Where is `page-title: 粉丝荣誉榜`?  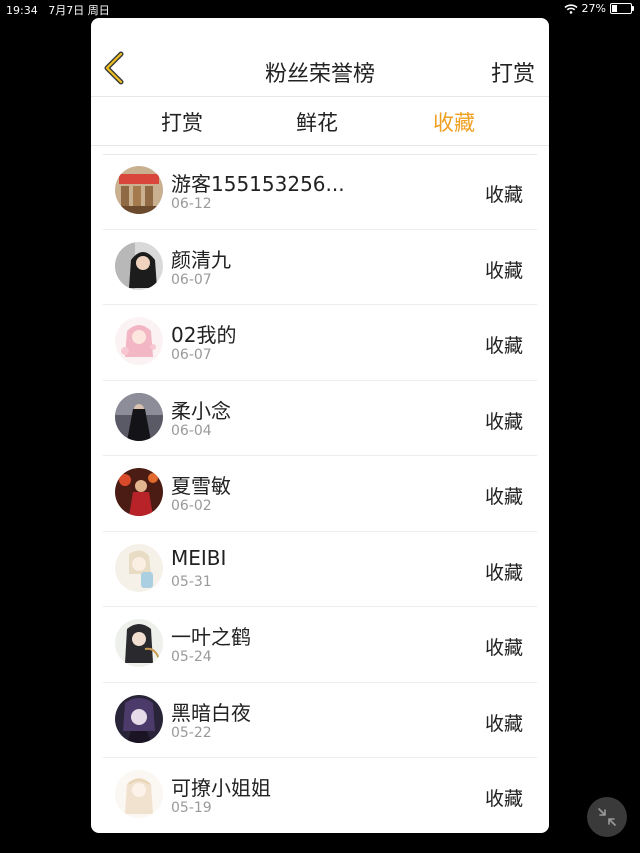 page-title: 粉丝荣誉榜 is located at coordinates (319, 74).